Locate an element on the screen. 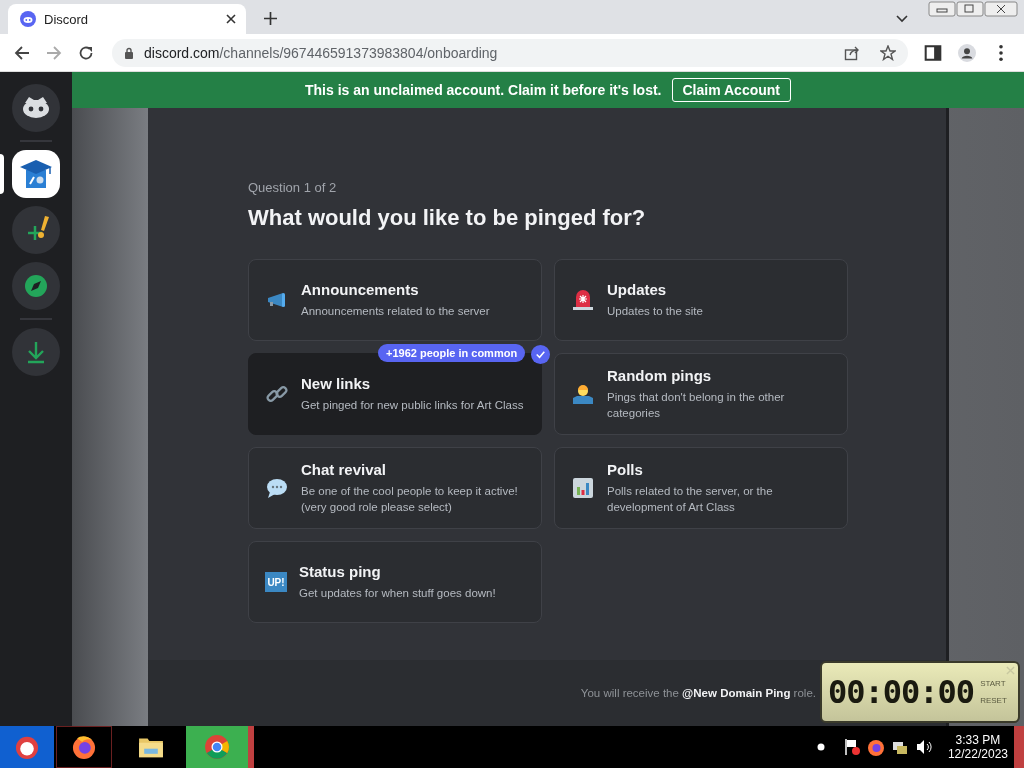  url-text: discord.com/channels/967446591373983804/onboarding is located at coordinates (321, 52).